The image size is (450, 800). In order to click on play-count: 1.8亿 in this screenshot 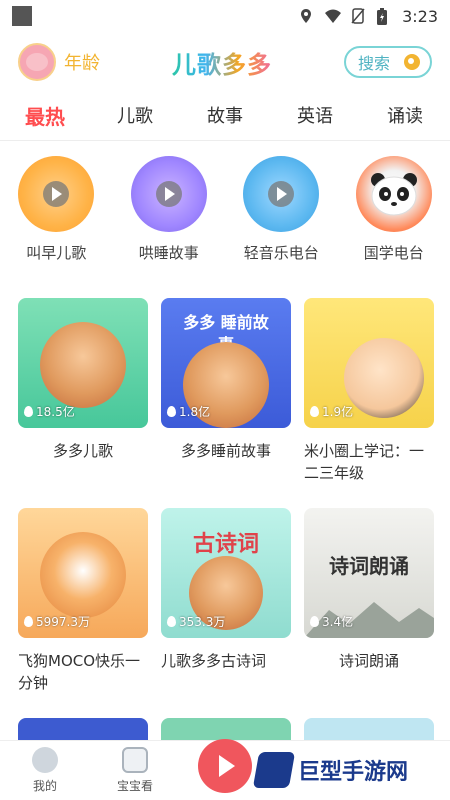, I will do `click(188, 411)`.